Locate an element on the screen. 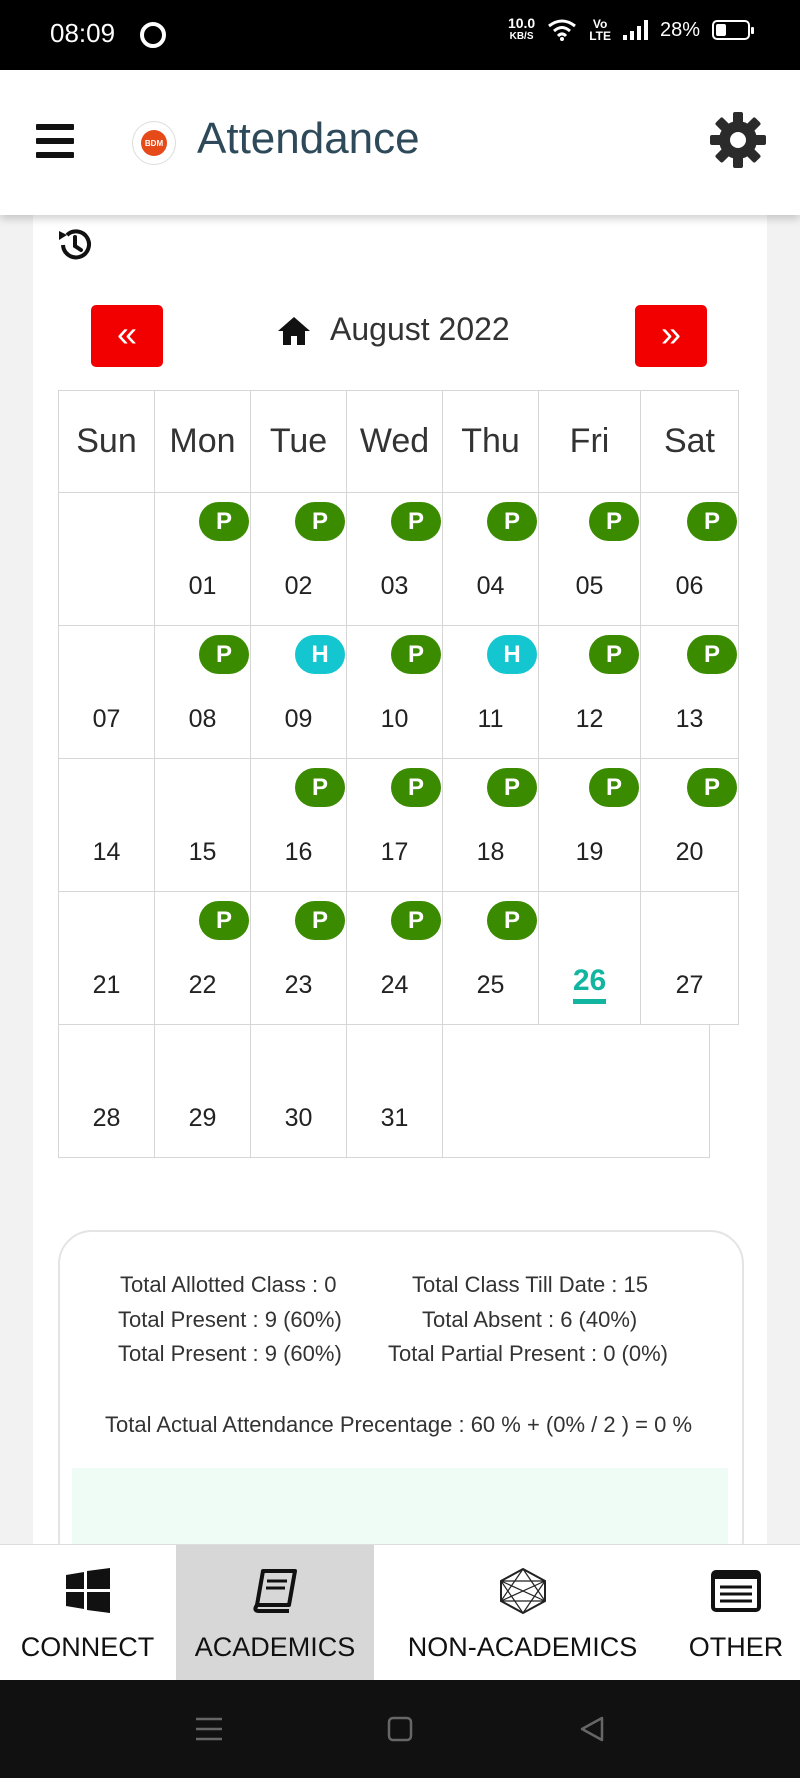 This screenshot has width=800, height=1778. weekday-wed: Wed is located at coordinates (394, 441).